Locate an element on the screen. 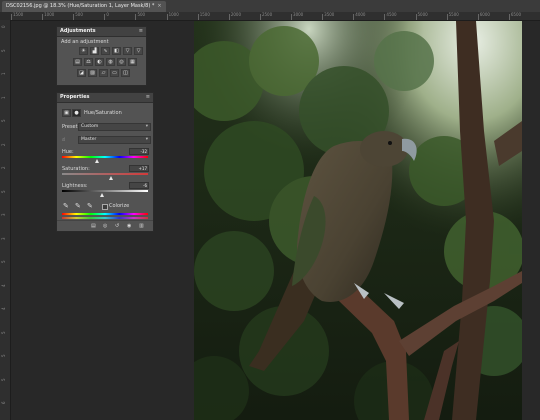  vertical-ruler: 0 5 1 1 5 2 2 5 3 3 5 4 4 5 5 5 6 is located at coordinates (5, 220).